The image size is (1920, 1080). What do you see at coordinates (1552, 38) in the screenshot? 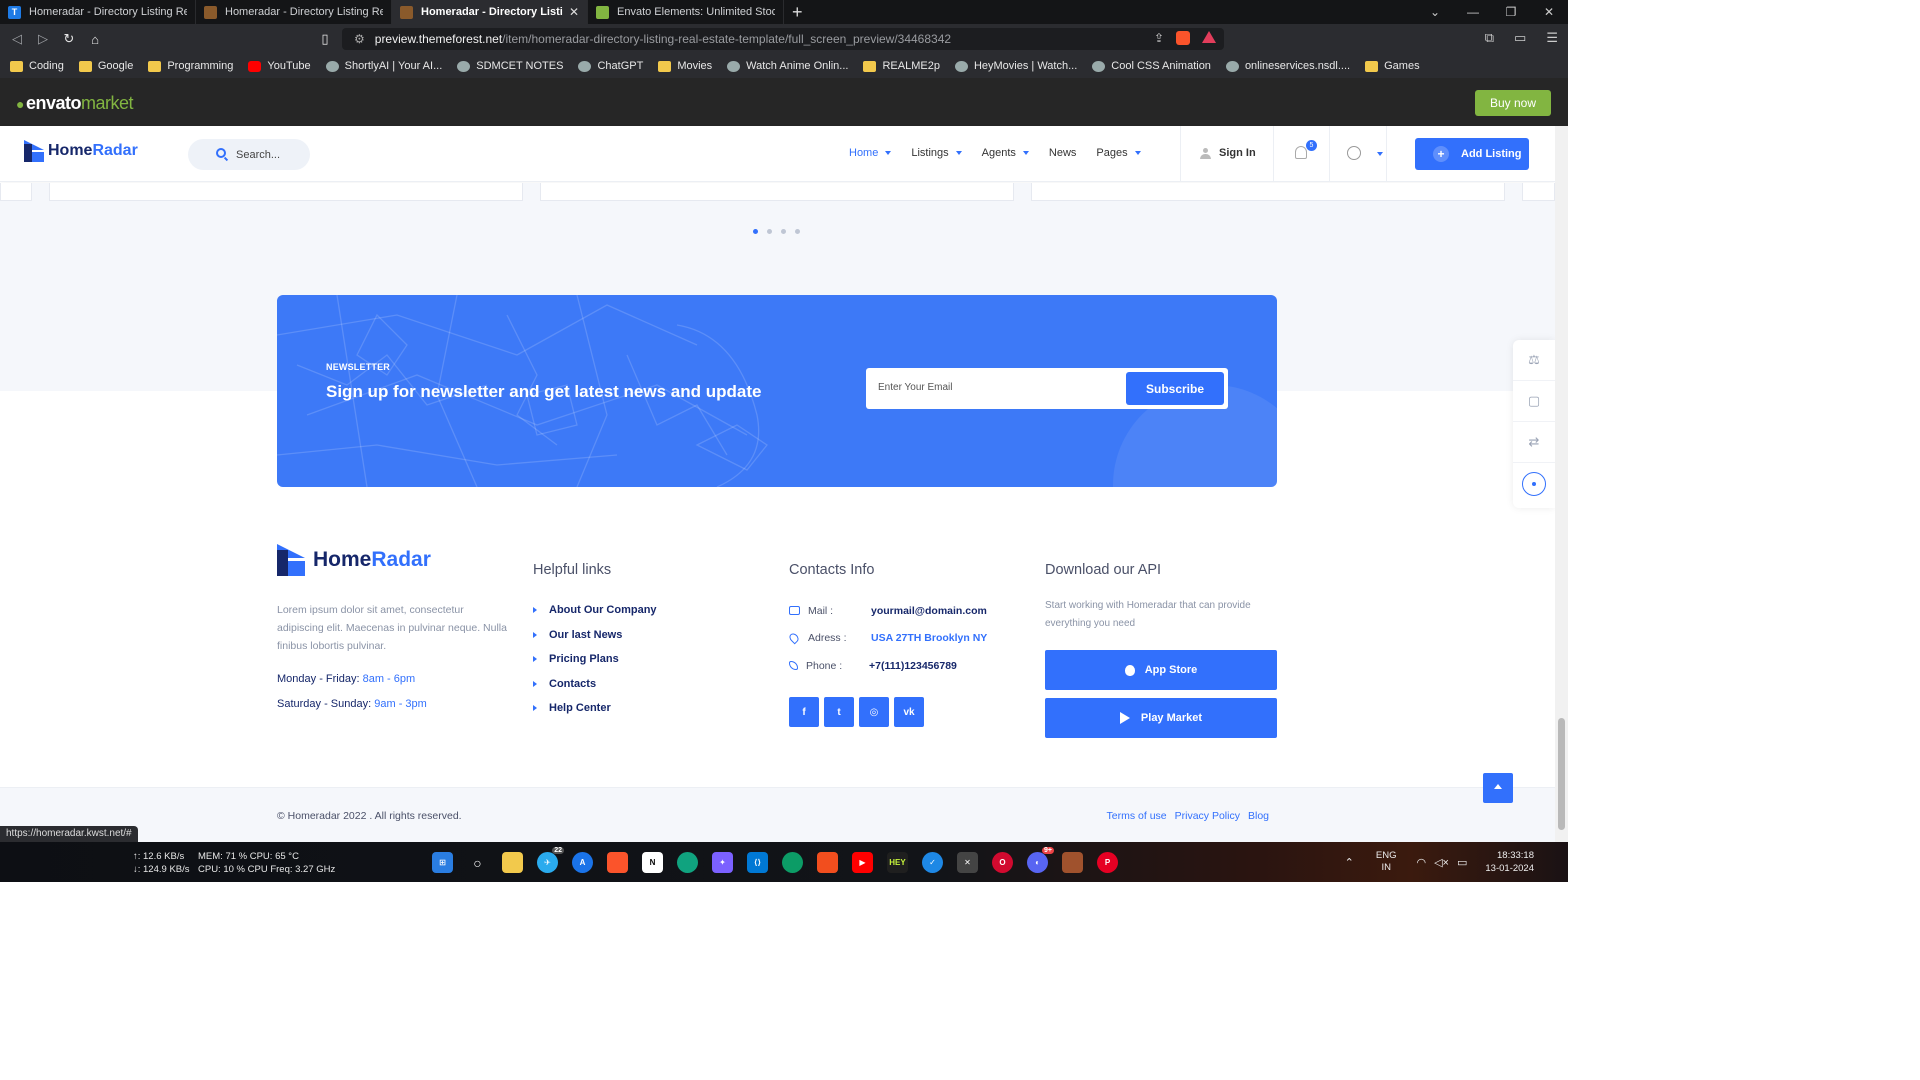
I see `menu-icon: ☰` at bounding box center [1552, 38].